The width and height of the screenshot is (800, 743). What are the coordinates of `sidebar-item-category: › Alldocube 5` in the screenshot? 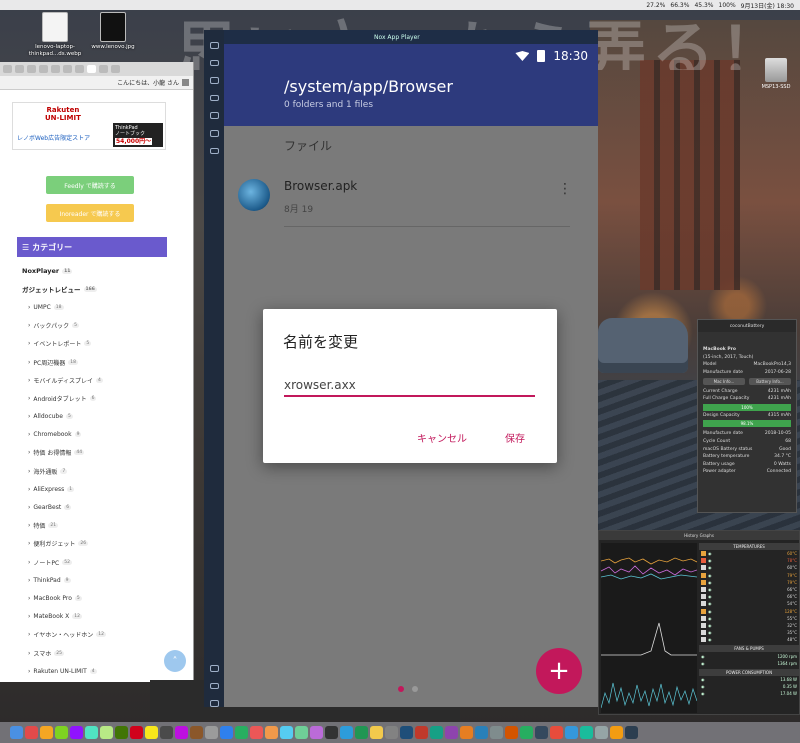 It's located at (97, 417).